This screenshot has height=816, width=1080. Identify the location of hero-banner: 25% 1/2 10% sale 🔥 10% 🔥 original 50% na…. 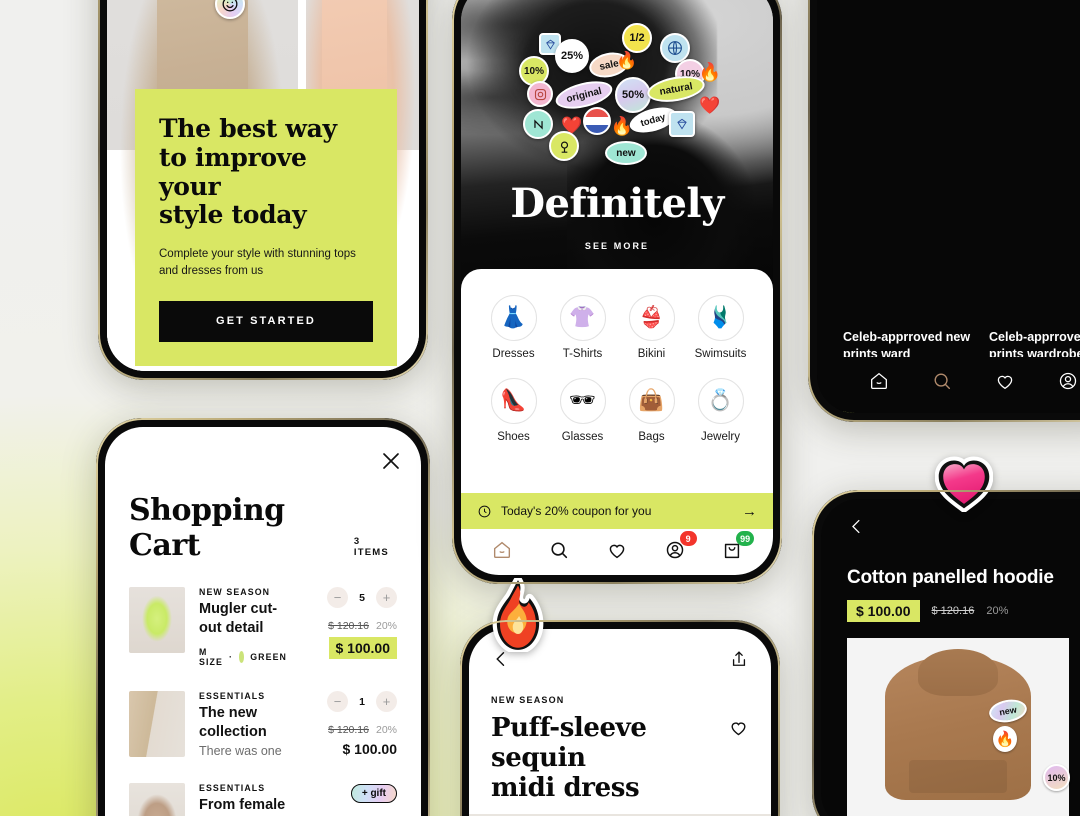
(617, 142).